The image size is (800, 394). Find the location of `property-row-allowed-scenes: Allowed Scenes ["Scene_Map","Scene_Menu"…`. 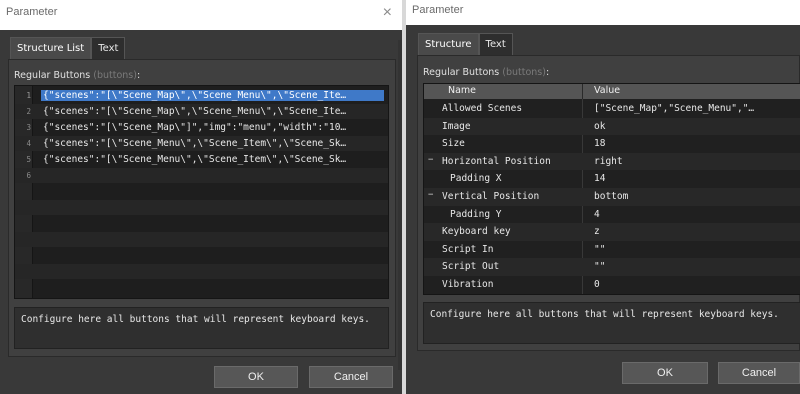

property-row-allowed-scenes: Allowed Scenes ["Scene_Map","Scene_Menu"… is located at coordinates (612, 109).